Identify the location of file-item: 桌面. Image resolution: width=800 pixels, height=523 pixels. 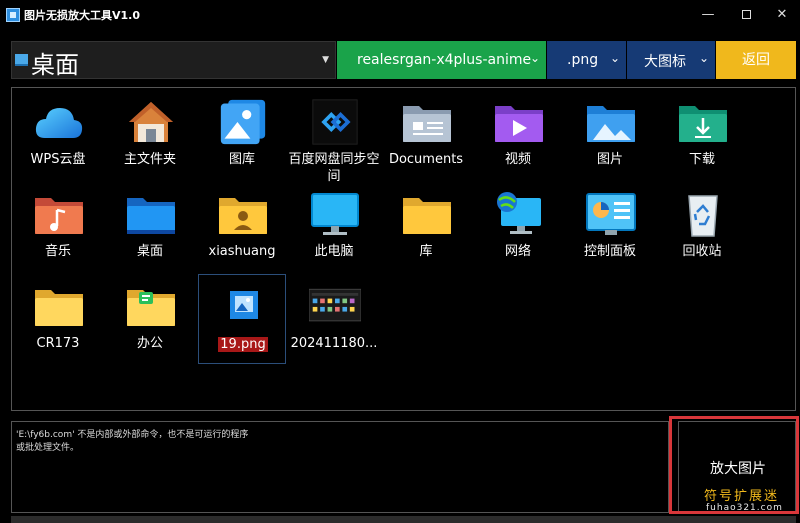
(150, 227).